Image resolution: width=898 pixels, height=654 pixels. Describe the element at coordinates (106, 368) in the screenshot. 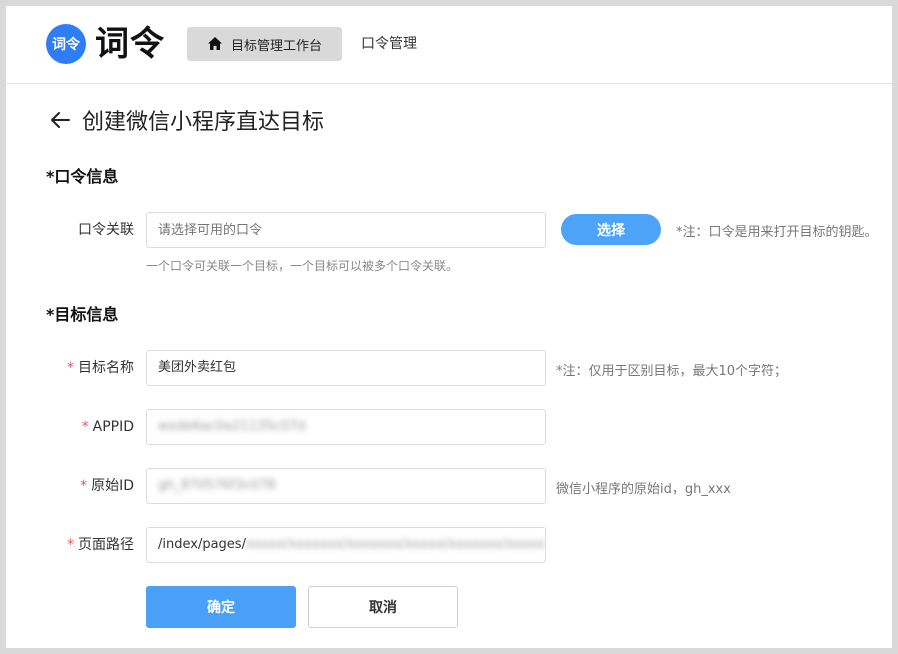

I see `target-name-label-text: 目标名称` at that location.